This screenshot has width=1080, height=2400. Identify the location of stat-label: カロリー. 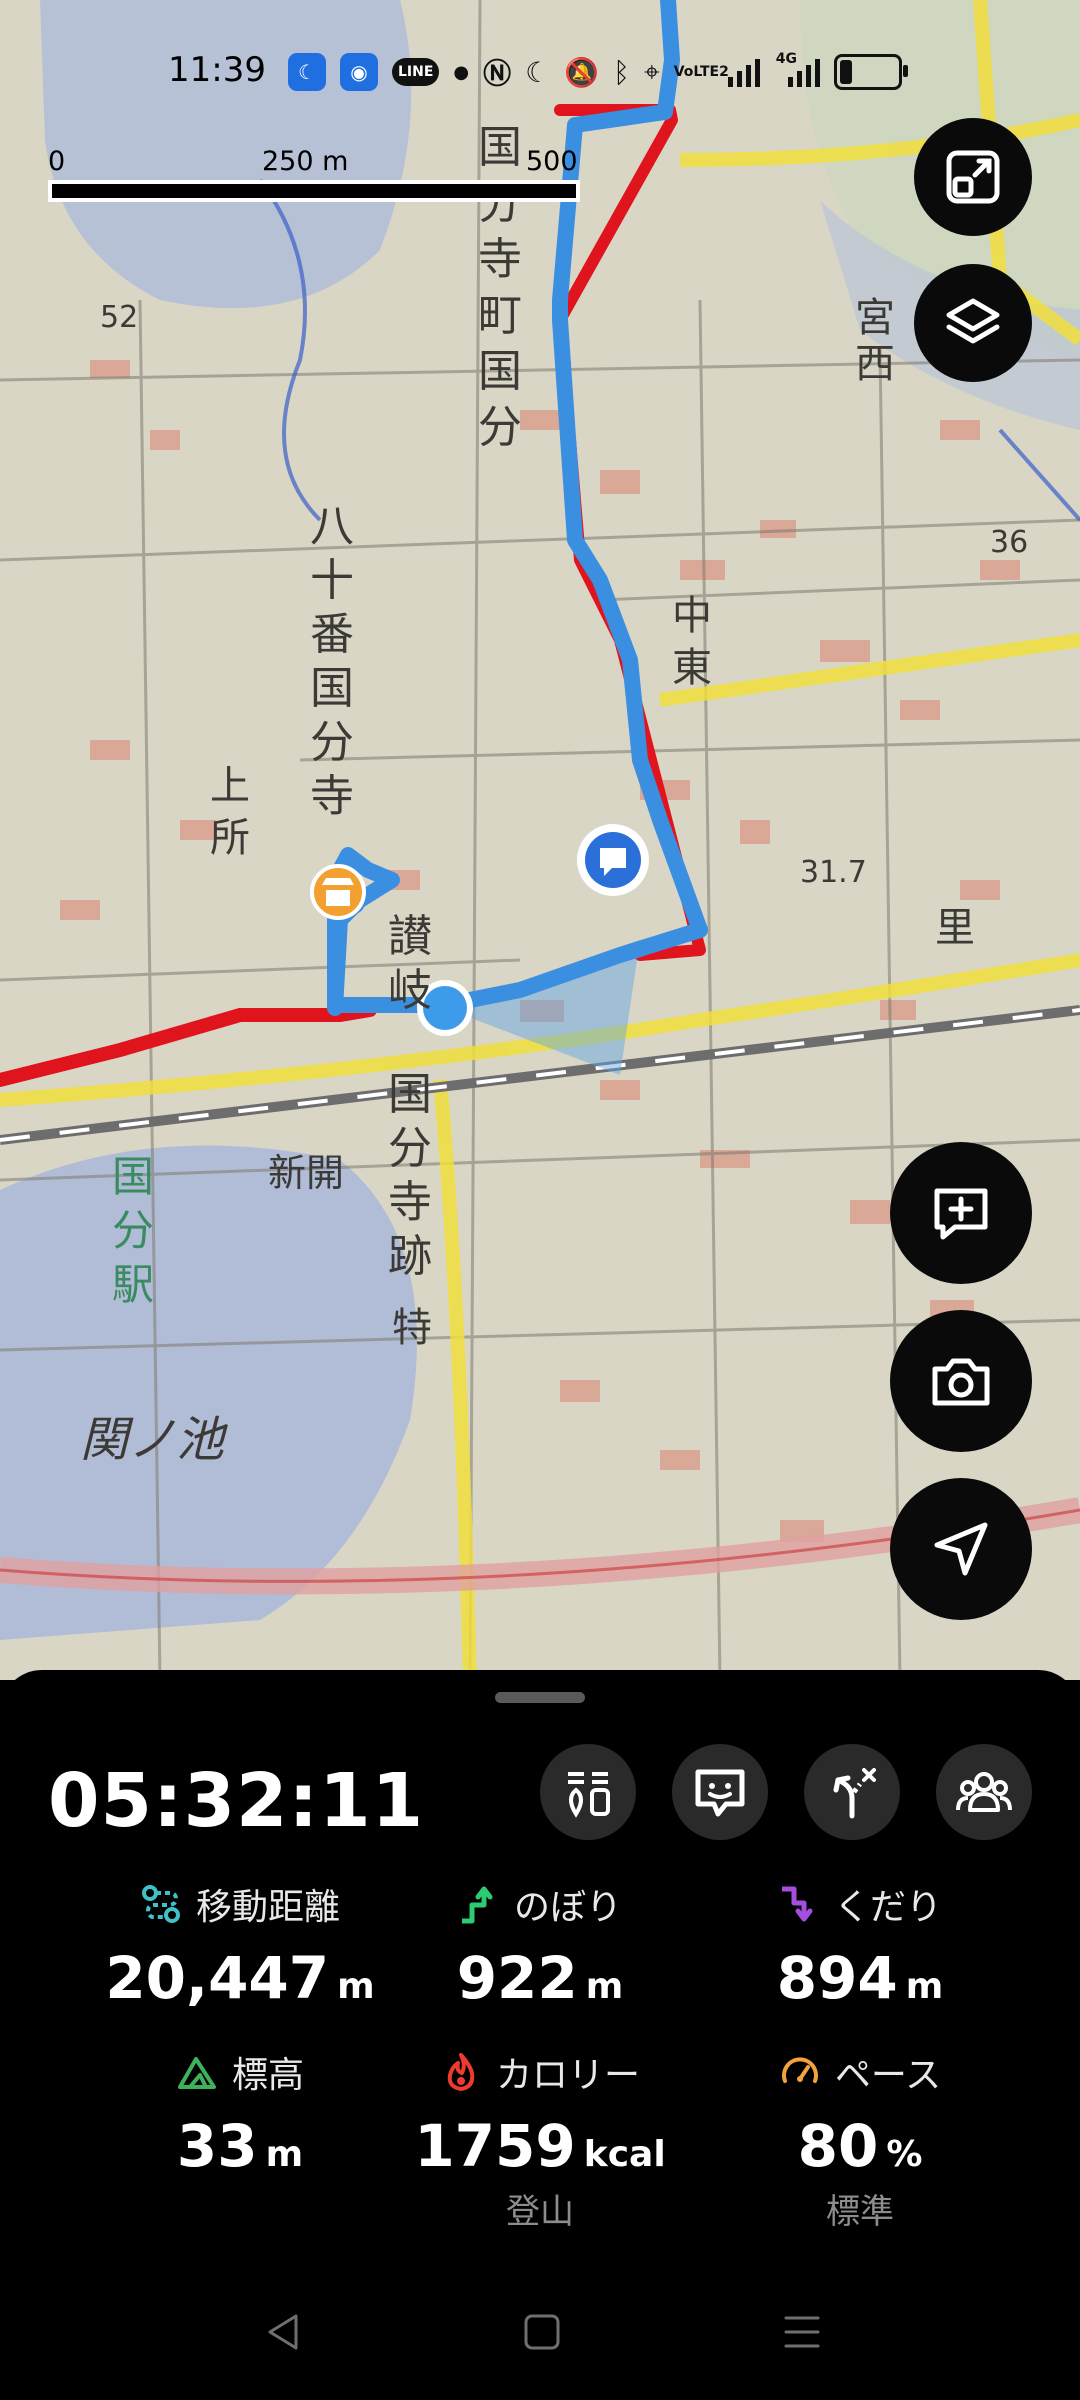
(567, 2075).